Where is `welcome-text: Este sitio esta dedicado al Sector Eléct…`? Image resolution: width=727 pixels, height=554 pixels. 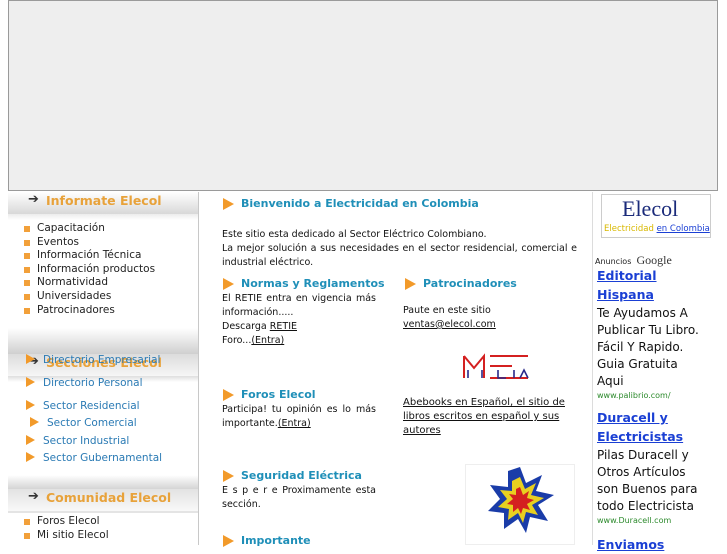 welcome-text: Este sitio esta dedicado al Sector Eléct… is located at coordinates (399, 248).